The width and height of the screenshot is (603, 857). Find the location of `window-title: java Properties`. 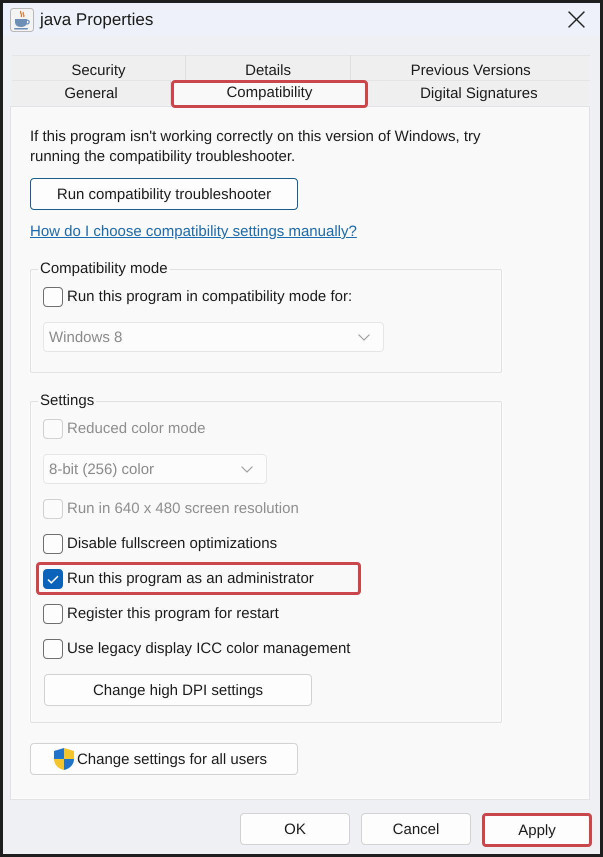

window-title: java Properties is located at coordinates (97, 20).